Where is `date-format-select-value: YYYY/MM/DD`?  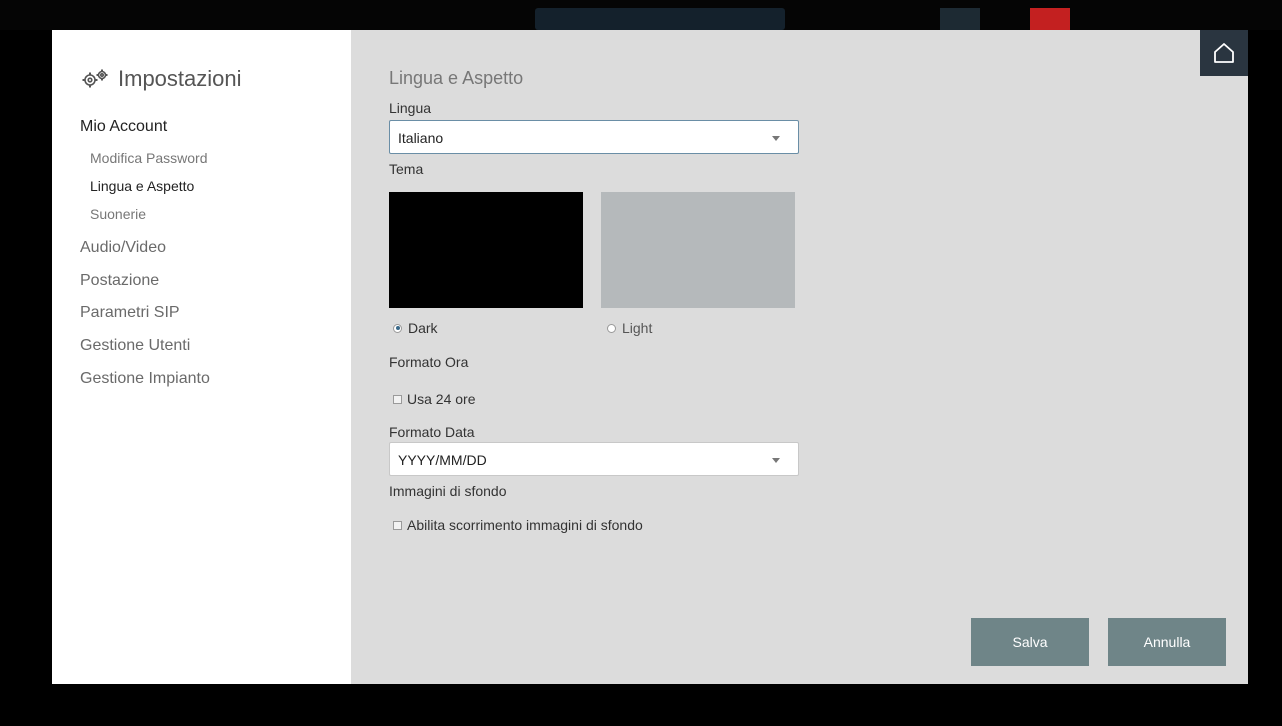 date-format-select-value: YYYY/MM/DD is located at coordinates (442, 460).